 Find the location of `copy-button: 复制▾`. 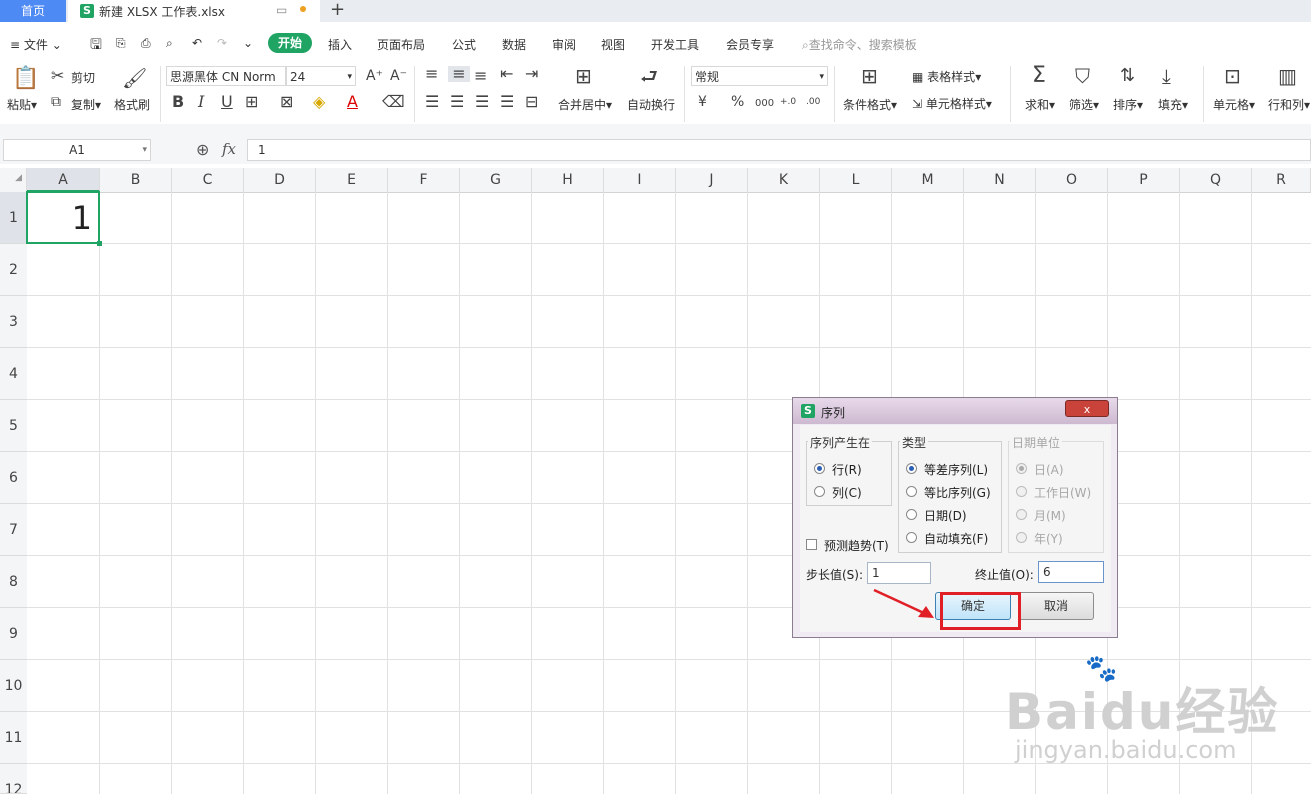

copy-button: 复制▾ is located at coordinates (86, 104).